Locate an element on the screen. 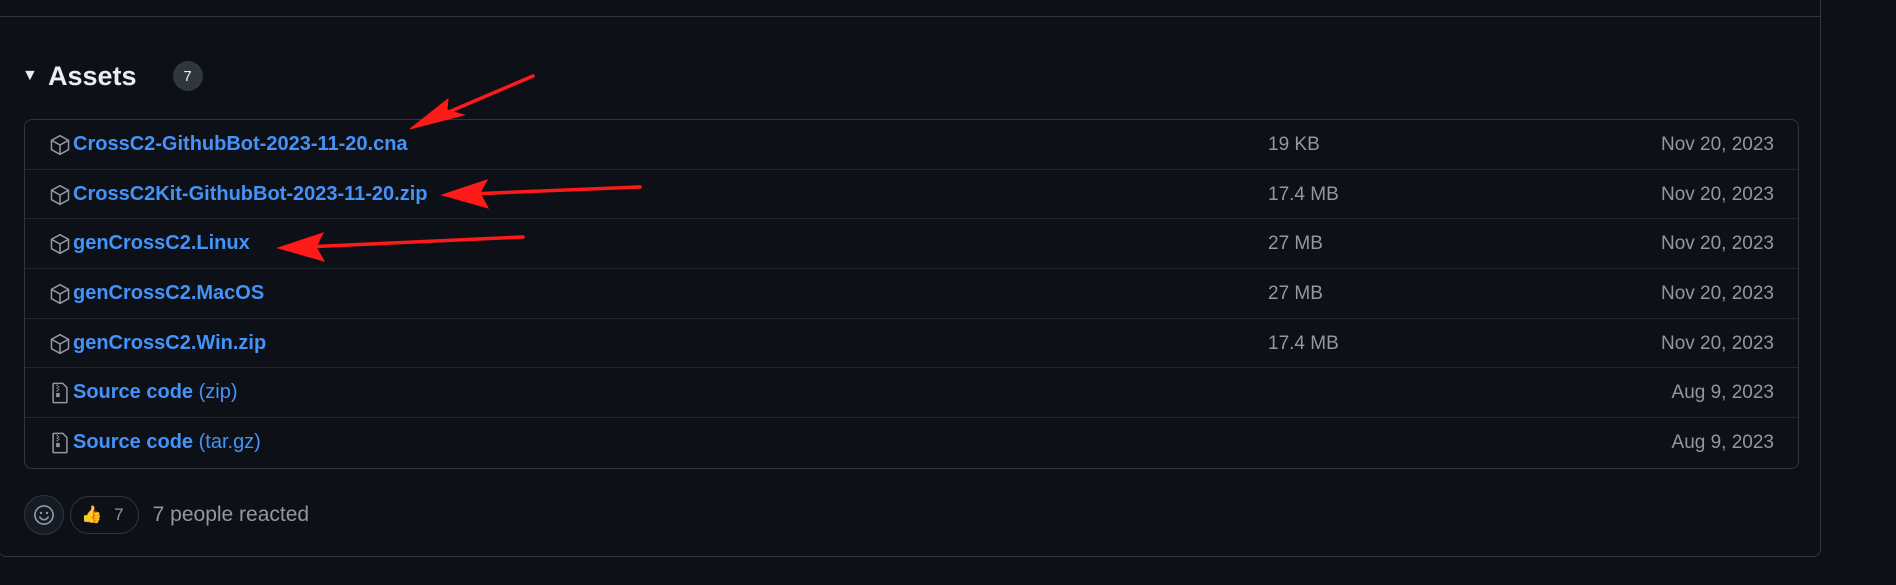 This screenshot has width=1896, height=585. thumbs-up-icon: 👍 is located at coordinates (92, 514).